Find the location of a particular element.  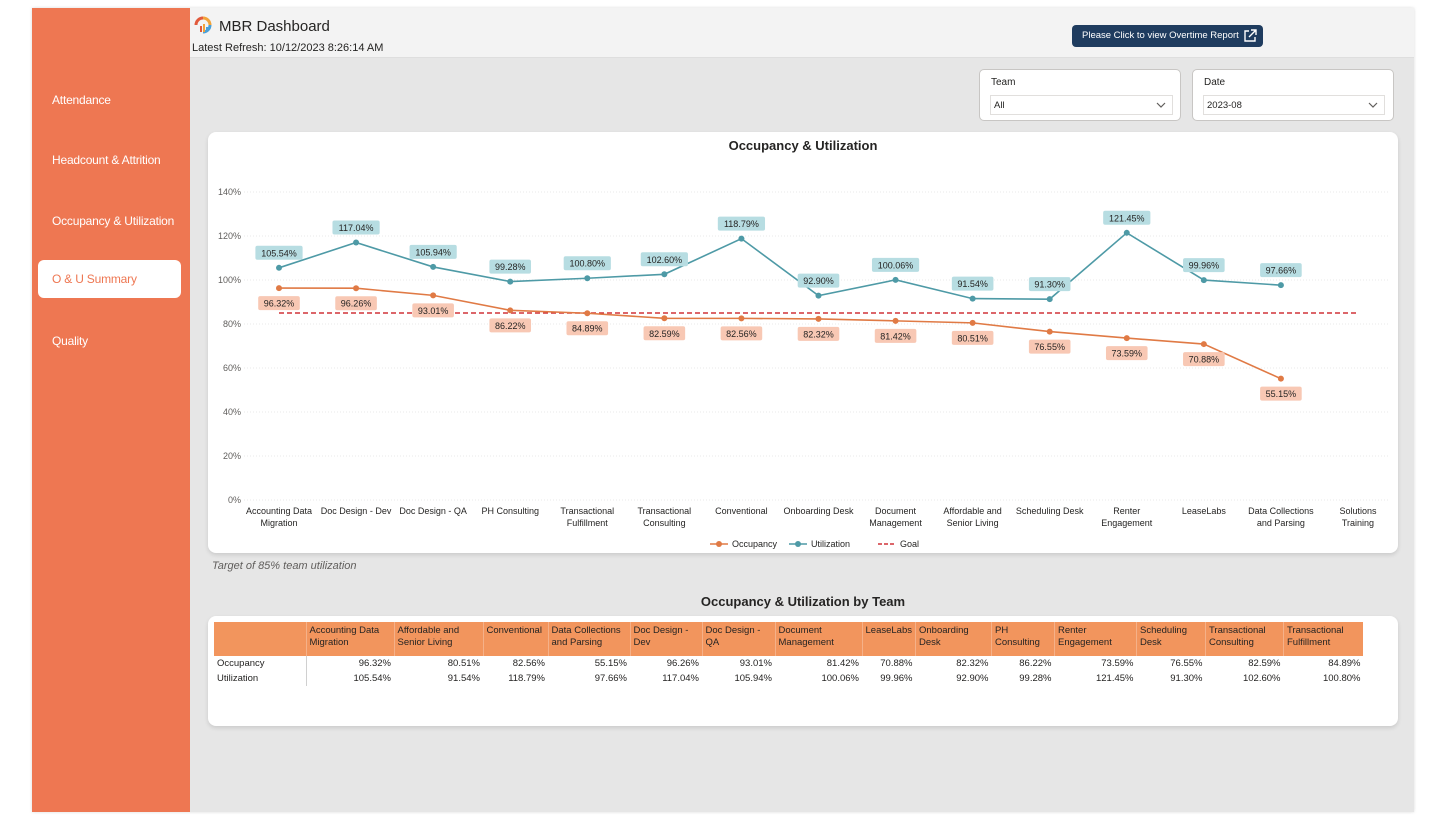

table-cell: 55.15% is located at coordinates (610, 663).